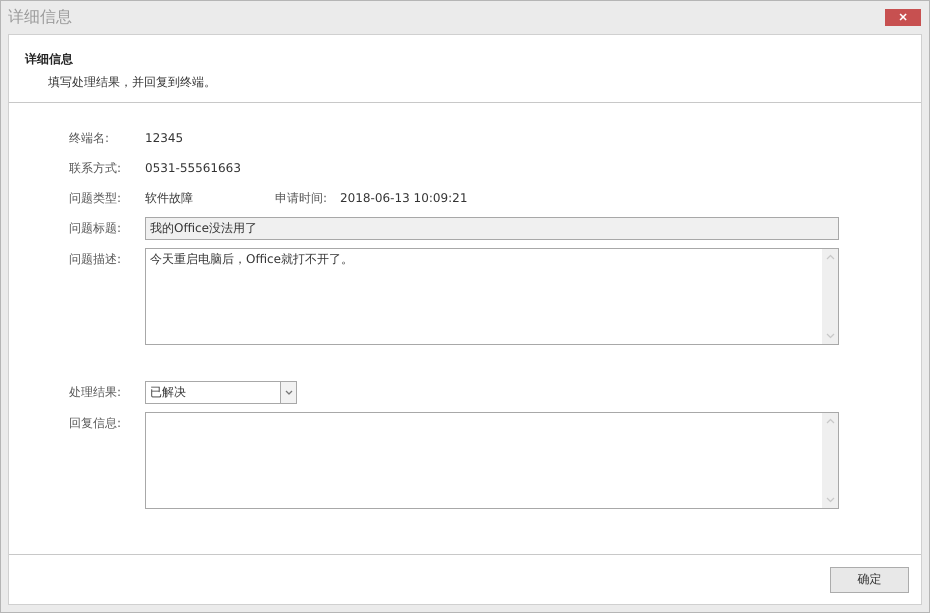 Image resolution: width=930 pixels, height=613 pixels. What do you see at coordinates (869, 579) in the screenshot?
I see `ok-button: 确定` at bounding box center [869, 579].